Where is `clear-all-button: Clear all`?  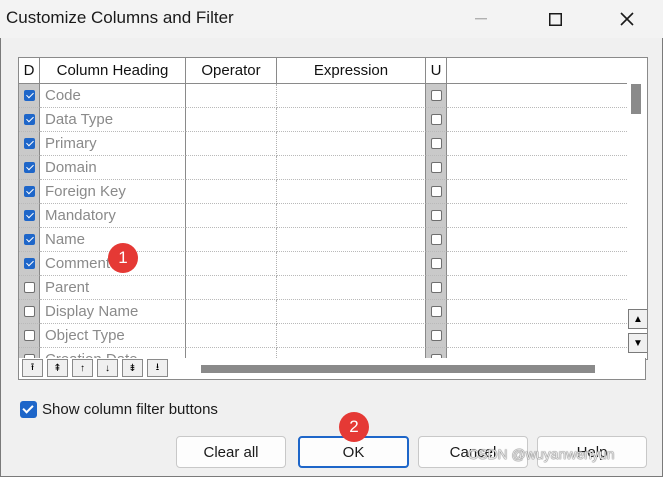 clear-all-button: Clear all is located at coordinates (231, 452).